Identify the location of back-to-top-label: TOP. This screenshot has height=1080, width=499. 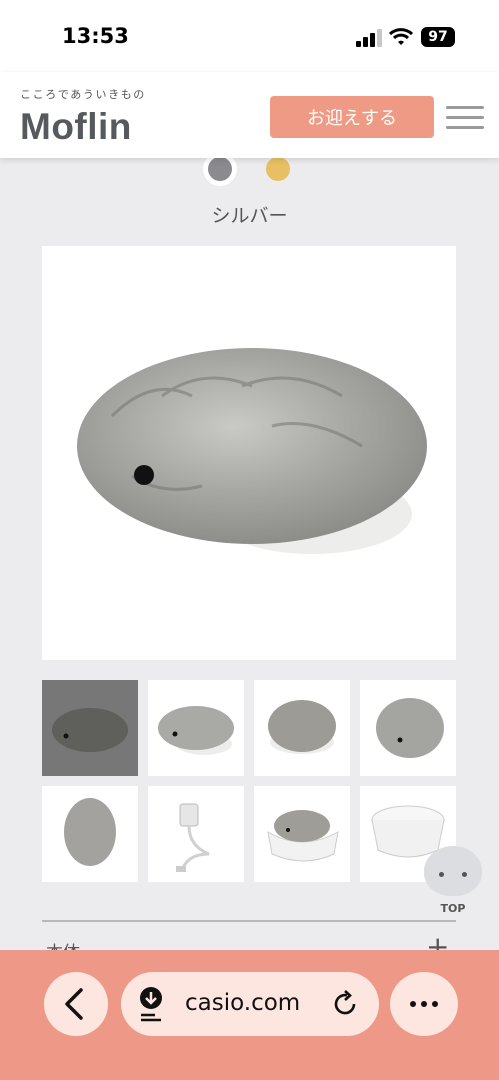
(453, 908).